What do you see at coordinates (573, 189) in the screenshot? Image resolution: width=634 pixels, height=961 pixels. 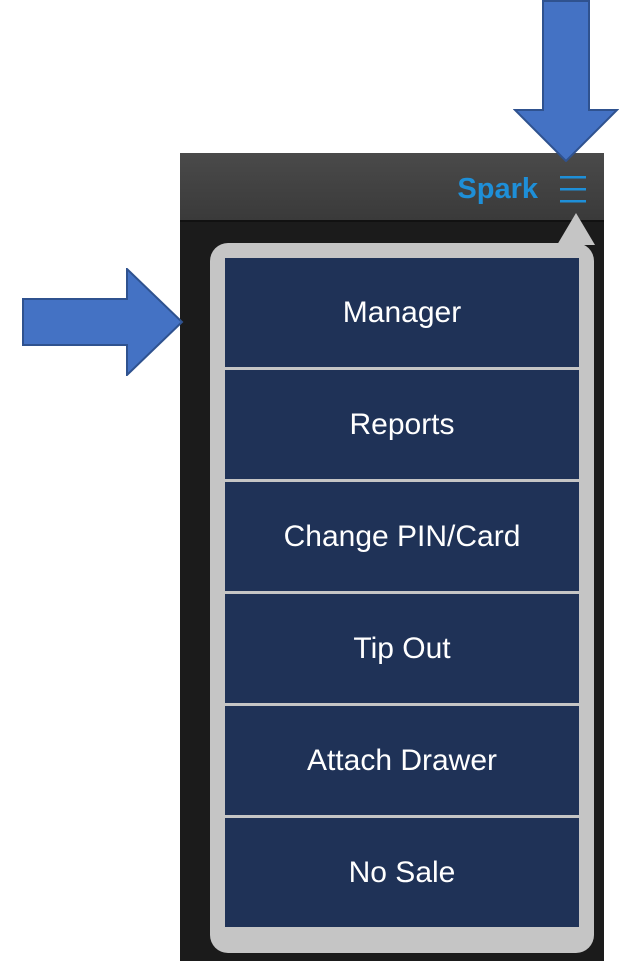 I see `hamburger-menu-icon` at bounding box center [573, 189].